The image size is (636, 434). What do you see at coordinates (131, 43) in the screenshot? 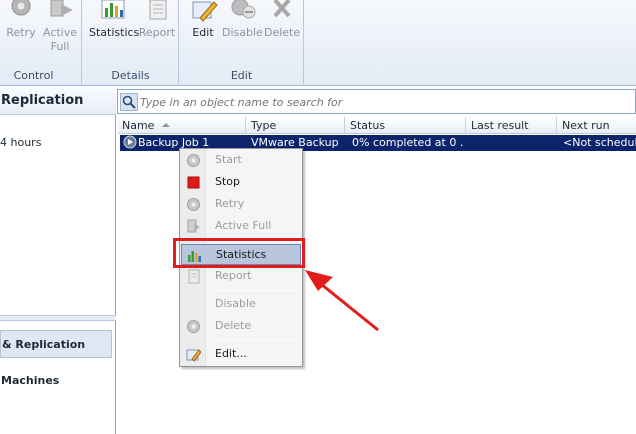
I see `ribbon-group-details: Statistics Report Details` at bounding box center [131, 43].